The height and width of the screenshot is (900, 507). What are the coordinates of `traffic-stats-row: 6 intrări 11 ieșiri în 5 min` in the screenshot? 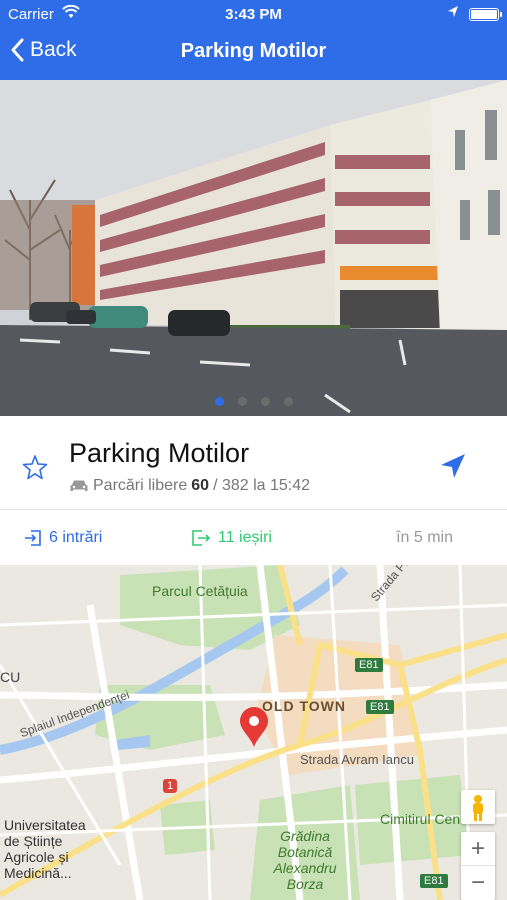 It's located at (253, 538).